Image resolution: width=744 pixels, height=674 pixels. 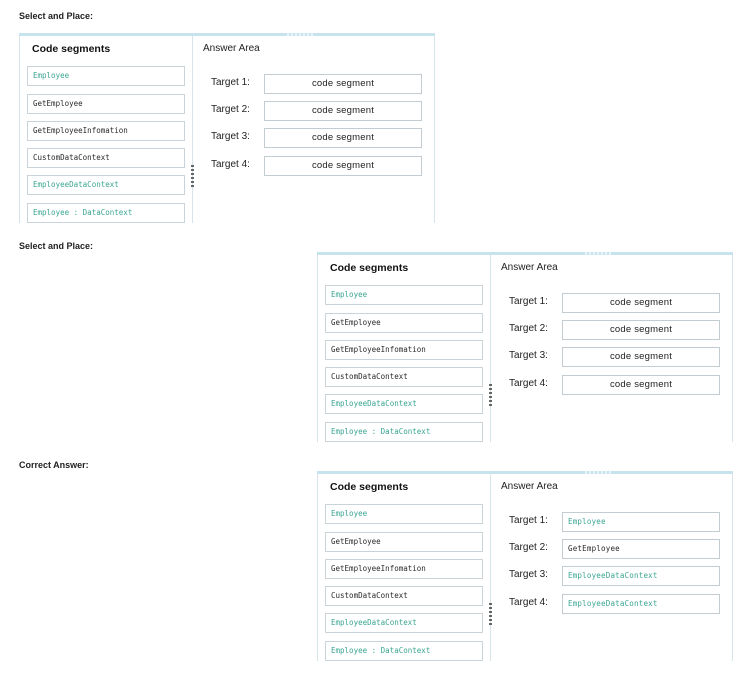 What do you see at coordinates (54, 465) in the screenshot?
I see `section-label: Correct Answer:` at bounding box center [54, 465].